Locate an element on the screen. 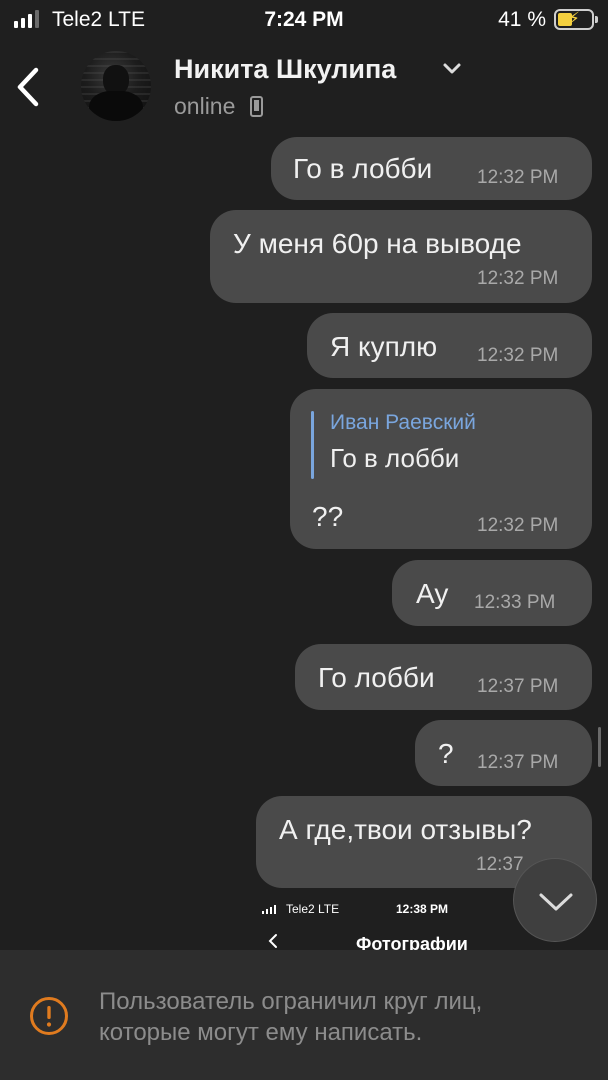 Image resolution: width=608 pixels, height=1080 pixels. phone-device-icon is located at coordinates (256, 106).